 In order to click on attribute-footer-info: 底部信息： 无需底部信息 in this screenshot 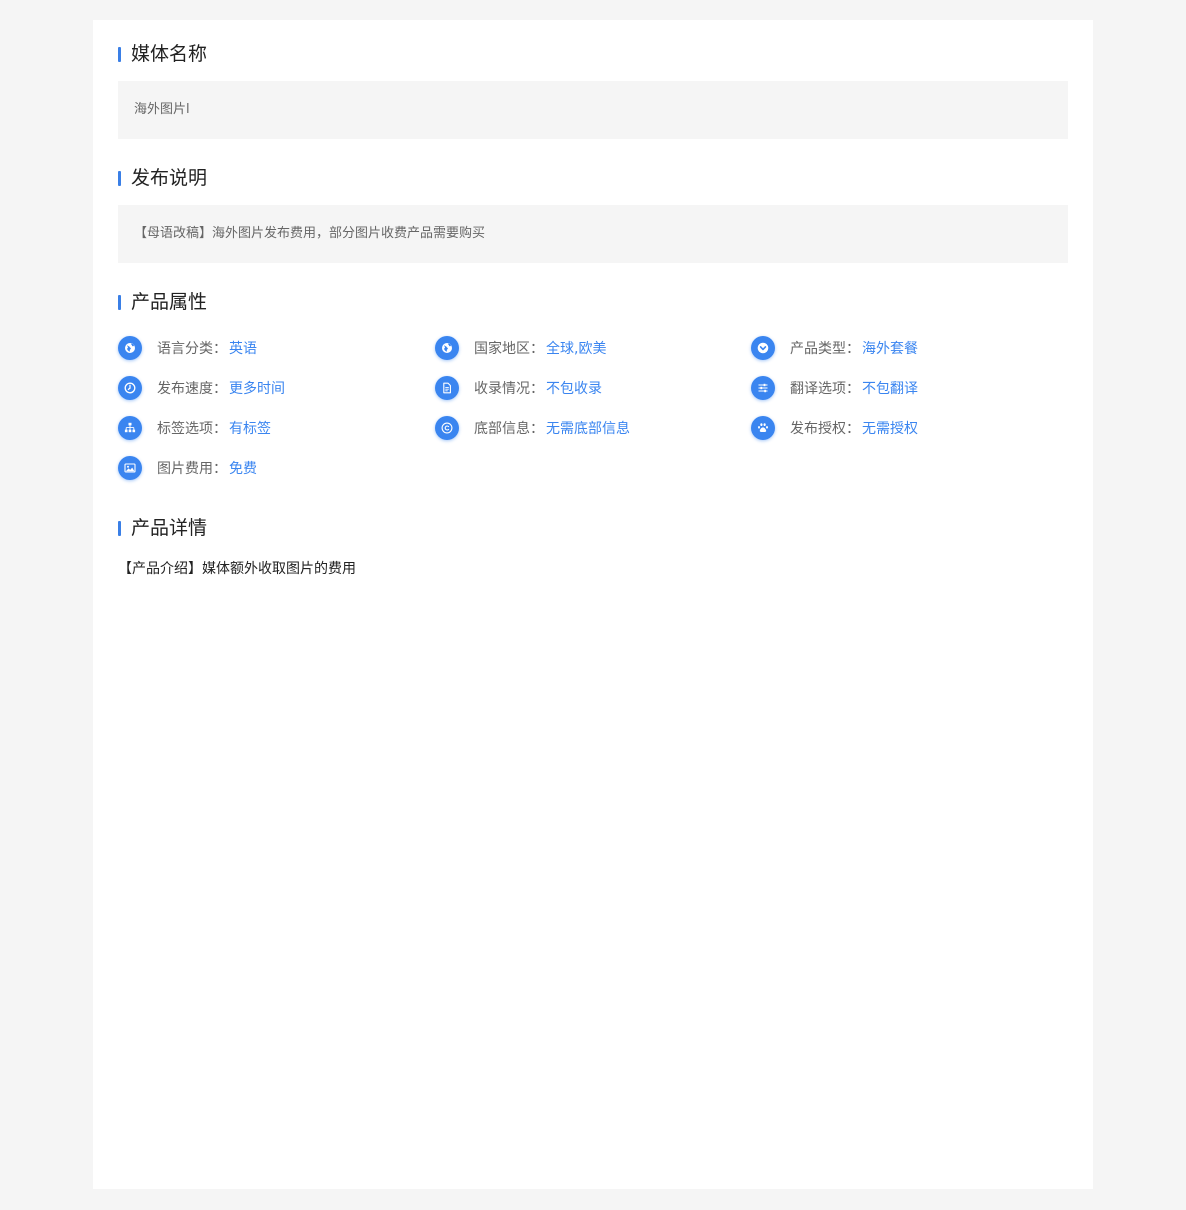, I will do `click(532, 428)`.